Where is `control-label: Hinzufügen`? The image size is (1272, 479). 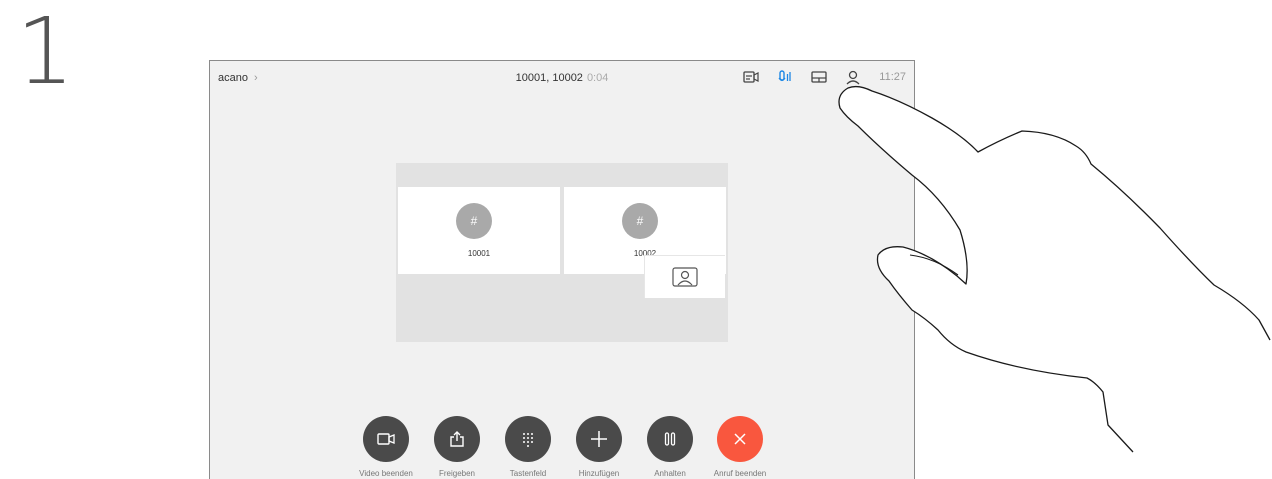
control-label: Hinzufügen is located at coordinates (599, 473).